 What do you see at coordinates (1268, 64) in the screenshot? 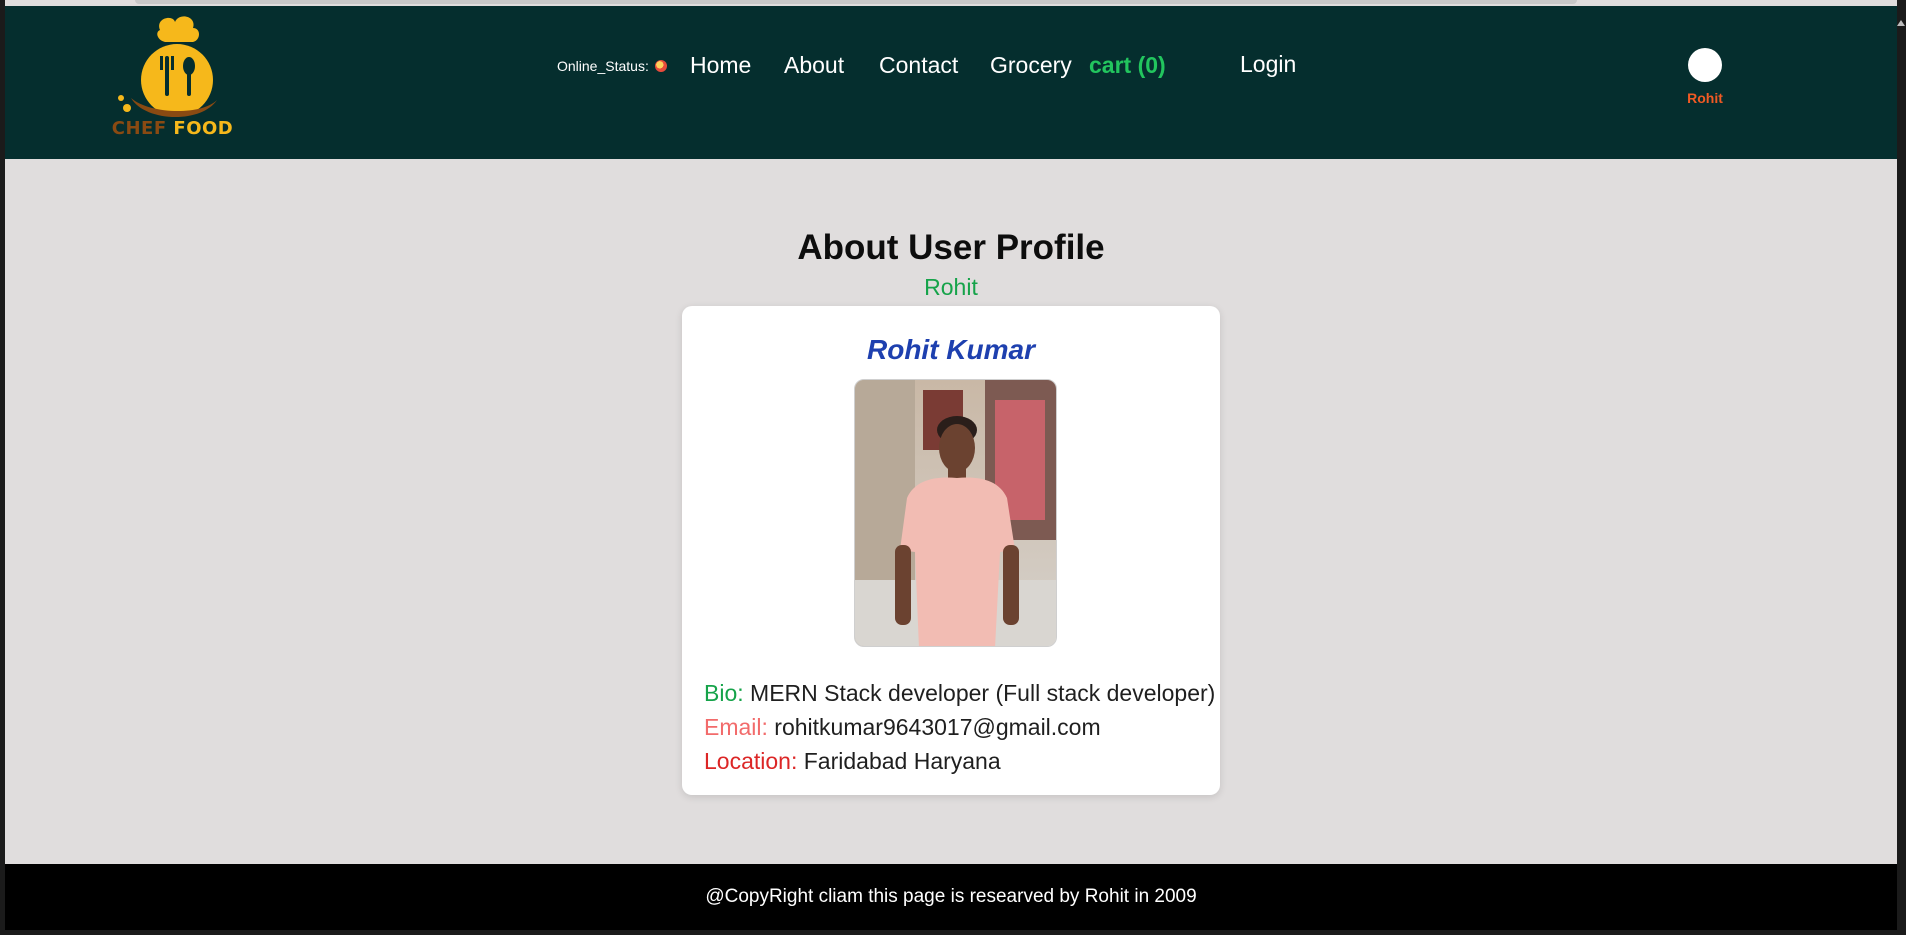
I see `login-button: Login` at bounding box center [1268, 64].